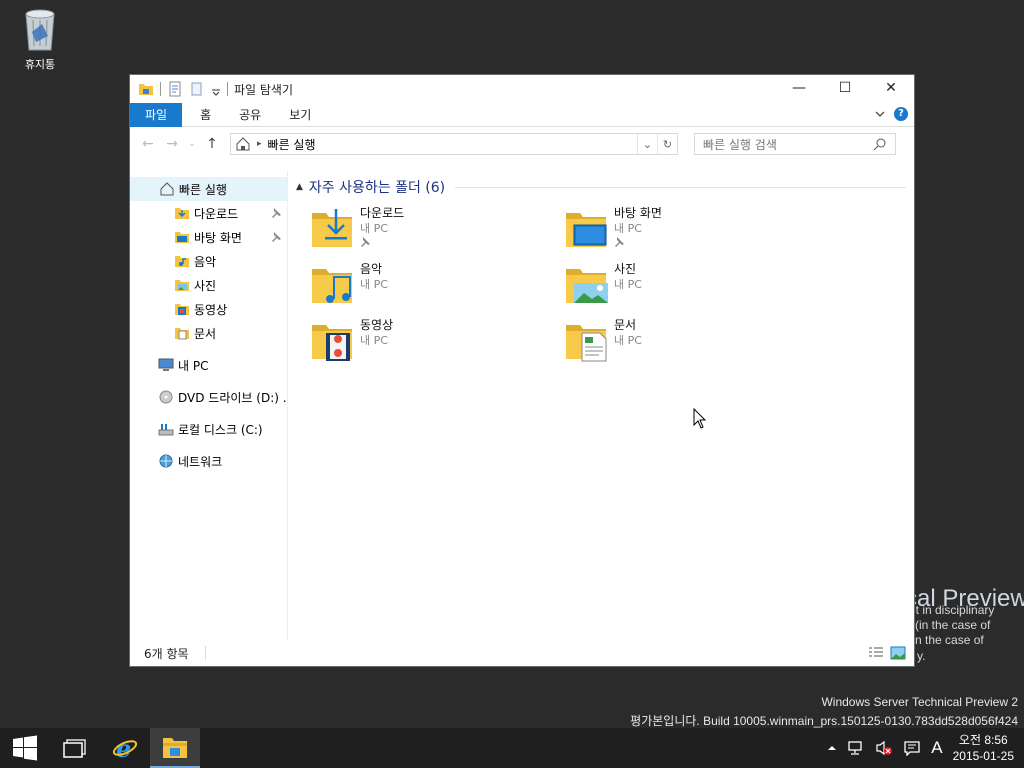 The image size is (1024, 768). I want to click on sidebar-item-documents: 문서, so click(208, 333).